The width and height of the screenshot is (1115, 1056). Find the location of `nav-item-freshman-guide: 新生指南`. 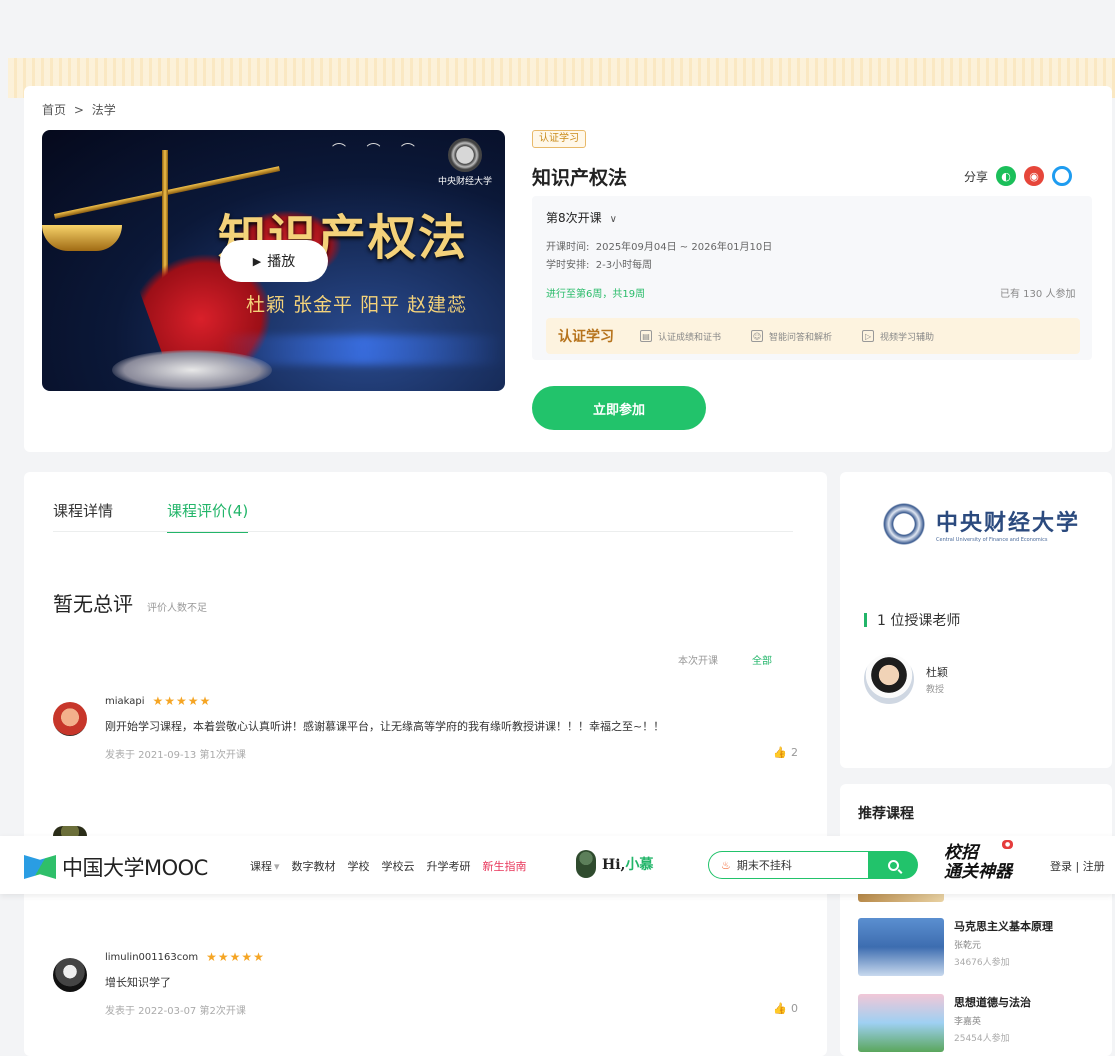

nav-item-freshman-guide: 新生指南 is located at coordinates (505, 866).